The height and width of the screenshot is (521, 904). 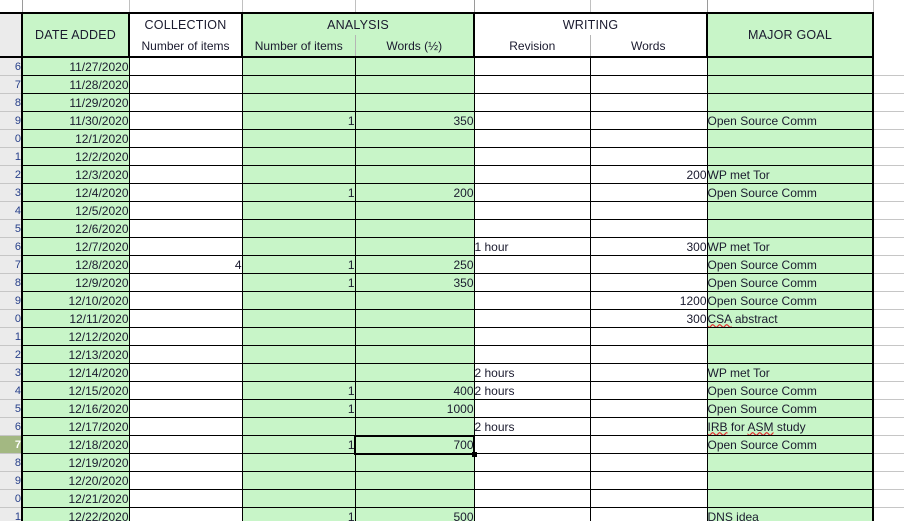 I want to click on cell-analysis-words: 200, so click(x=415, y=192).